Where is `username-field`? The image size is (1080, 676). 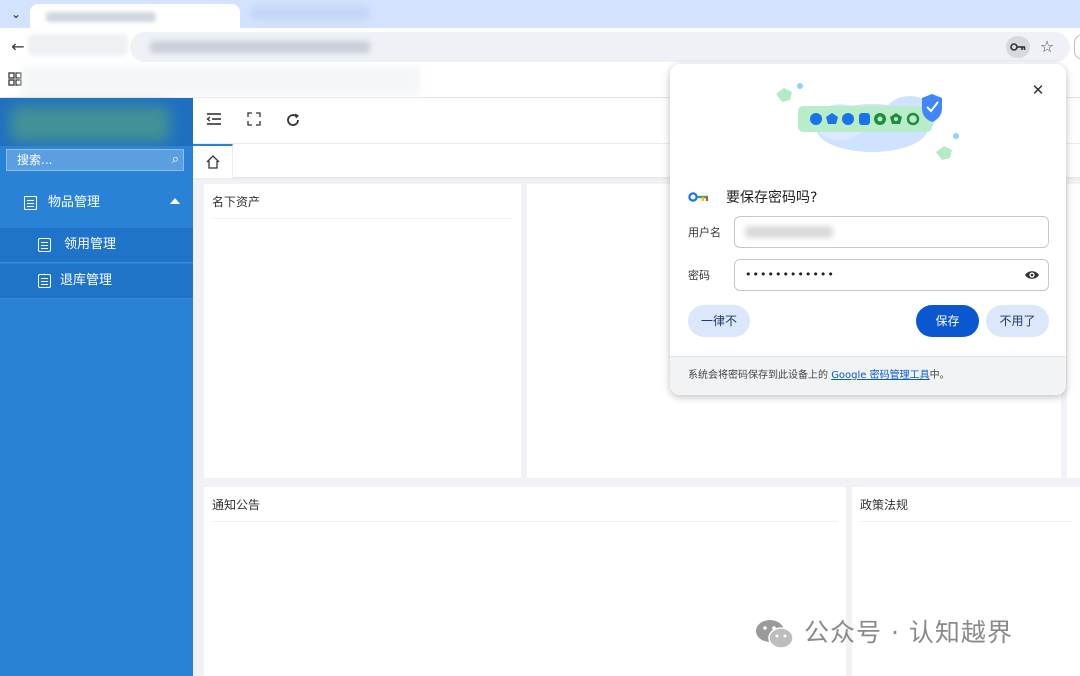
username-field is located at coordinates (891, 232).